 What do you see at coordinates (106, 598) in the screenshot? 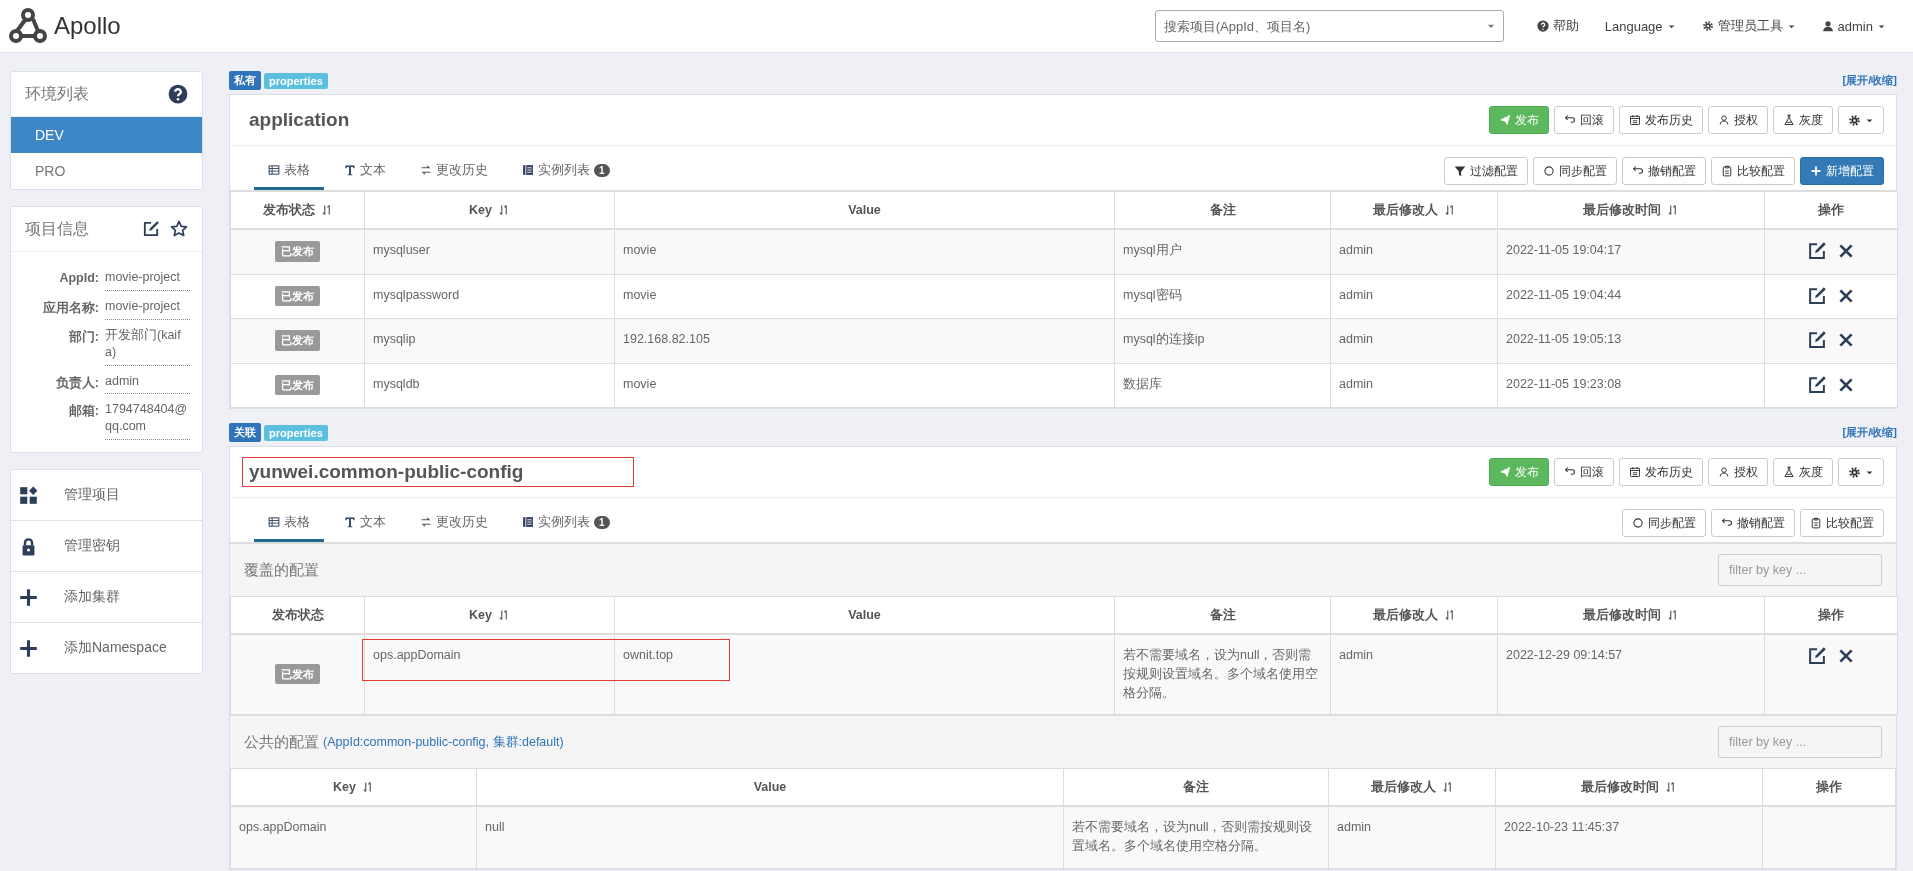
I see `action-item: 添加集群` at bounding box center [106, 598].